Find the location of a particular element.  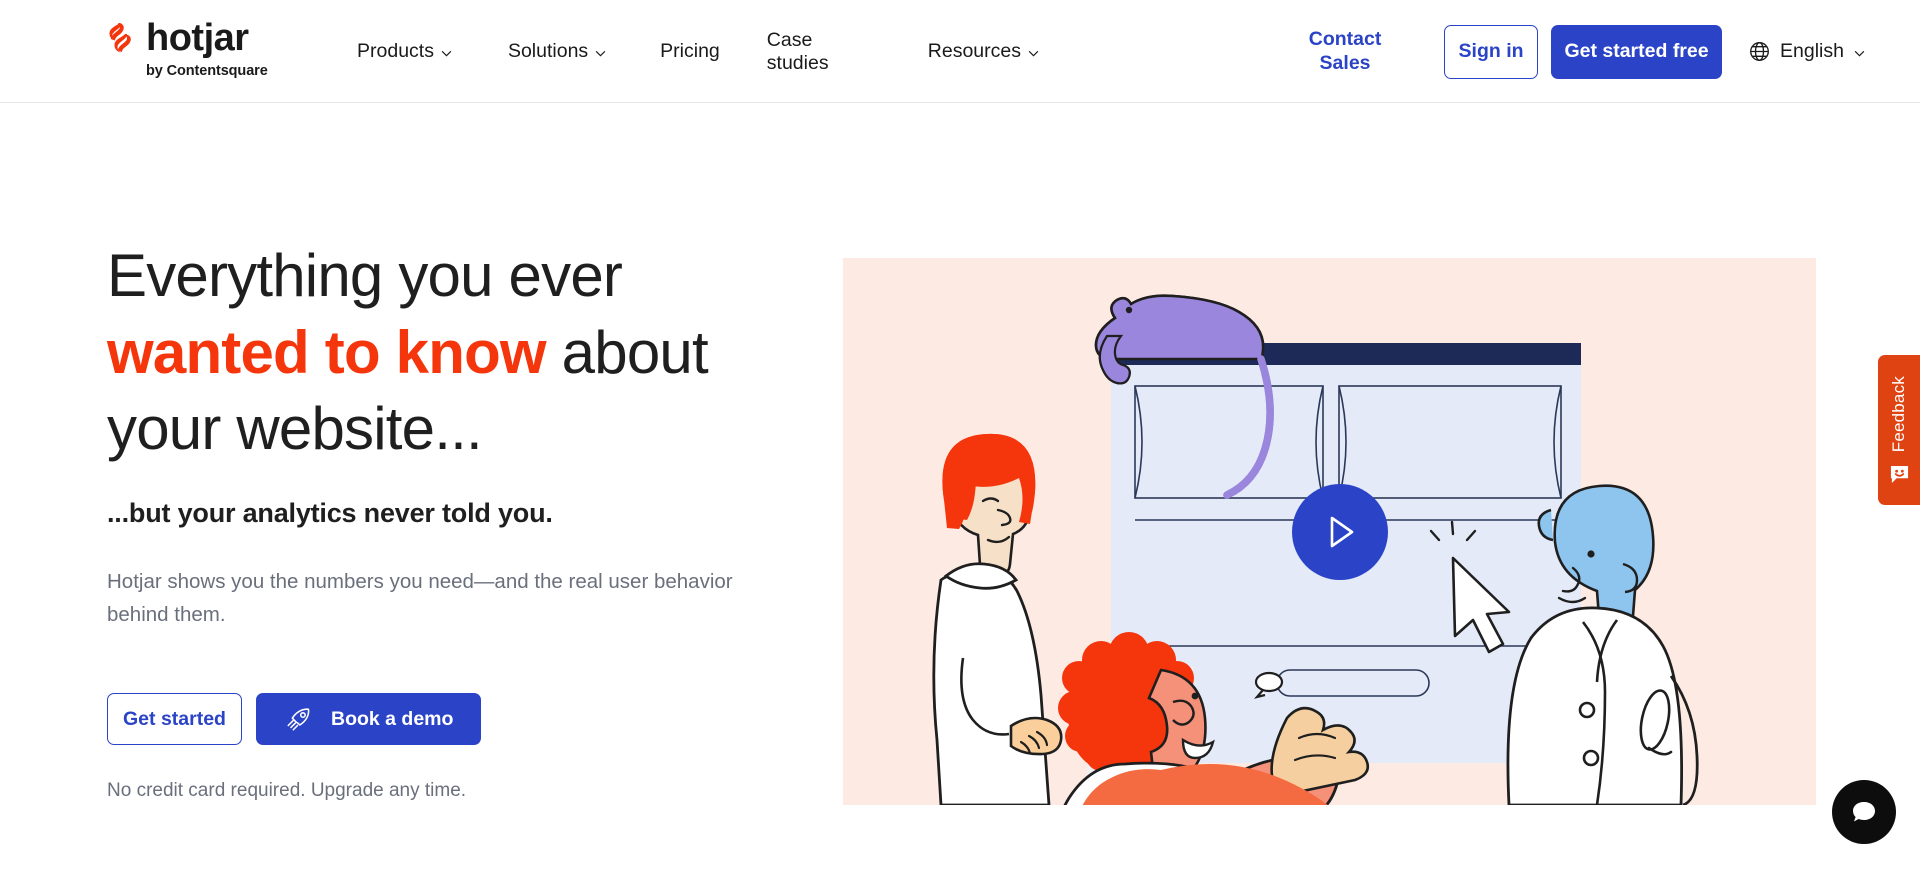

logo-row: hotjar is located at coordinates (178, 37).